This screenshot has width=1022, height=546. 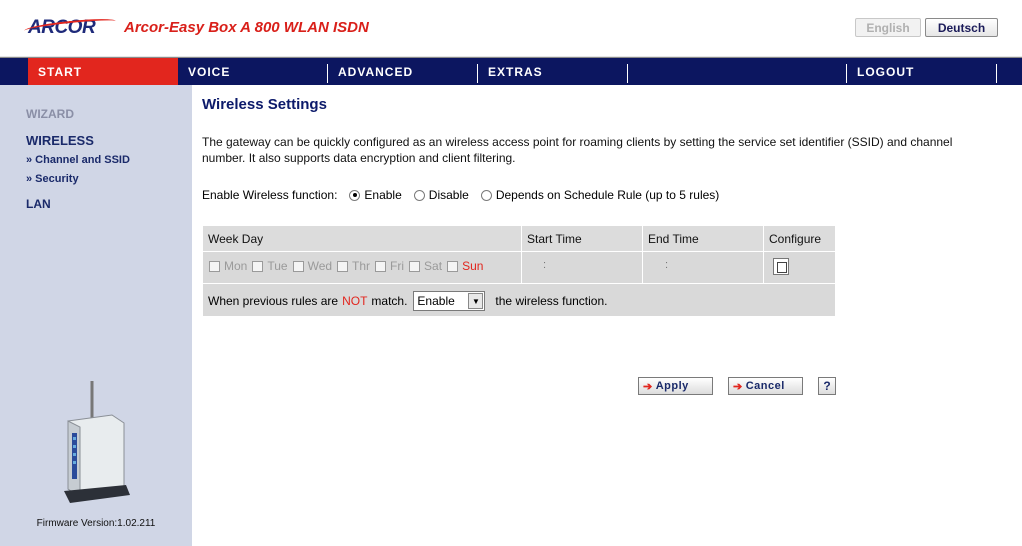 I want to click on help-button: ?, so click(x=827, y=386).